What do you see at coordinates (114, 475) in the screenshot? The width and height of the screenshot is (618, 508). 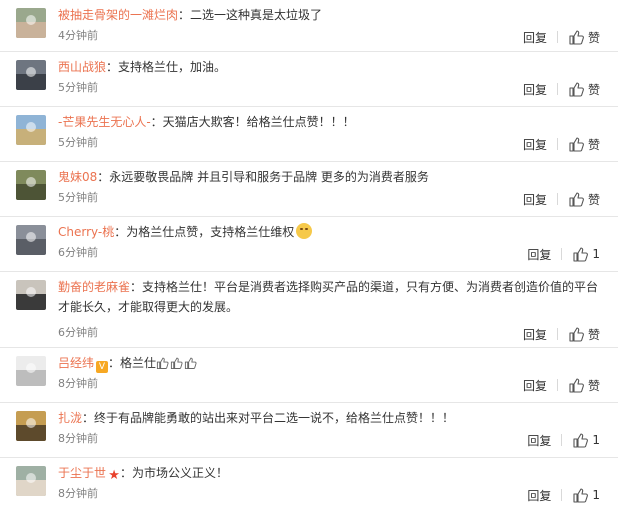 I see `star-badge-icon: ★` at bounding box center [114, 475].